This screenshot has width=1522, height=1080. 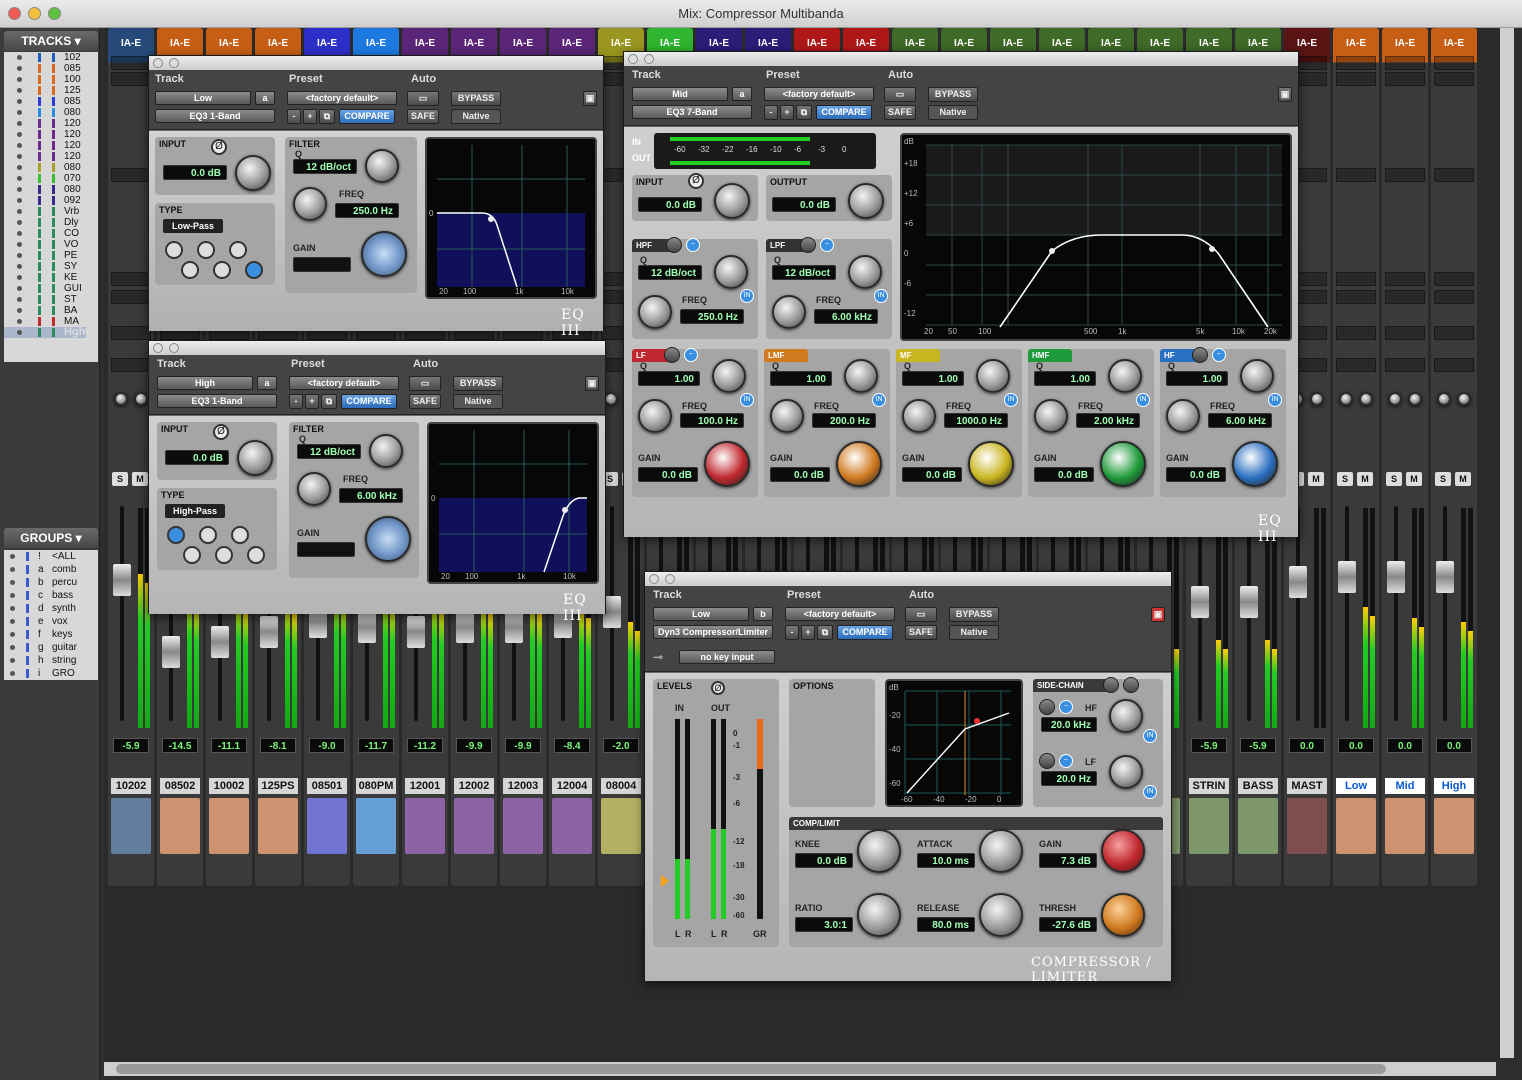 I want to click on track-list-item: 100, so click(x=51, y=79).